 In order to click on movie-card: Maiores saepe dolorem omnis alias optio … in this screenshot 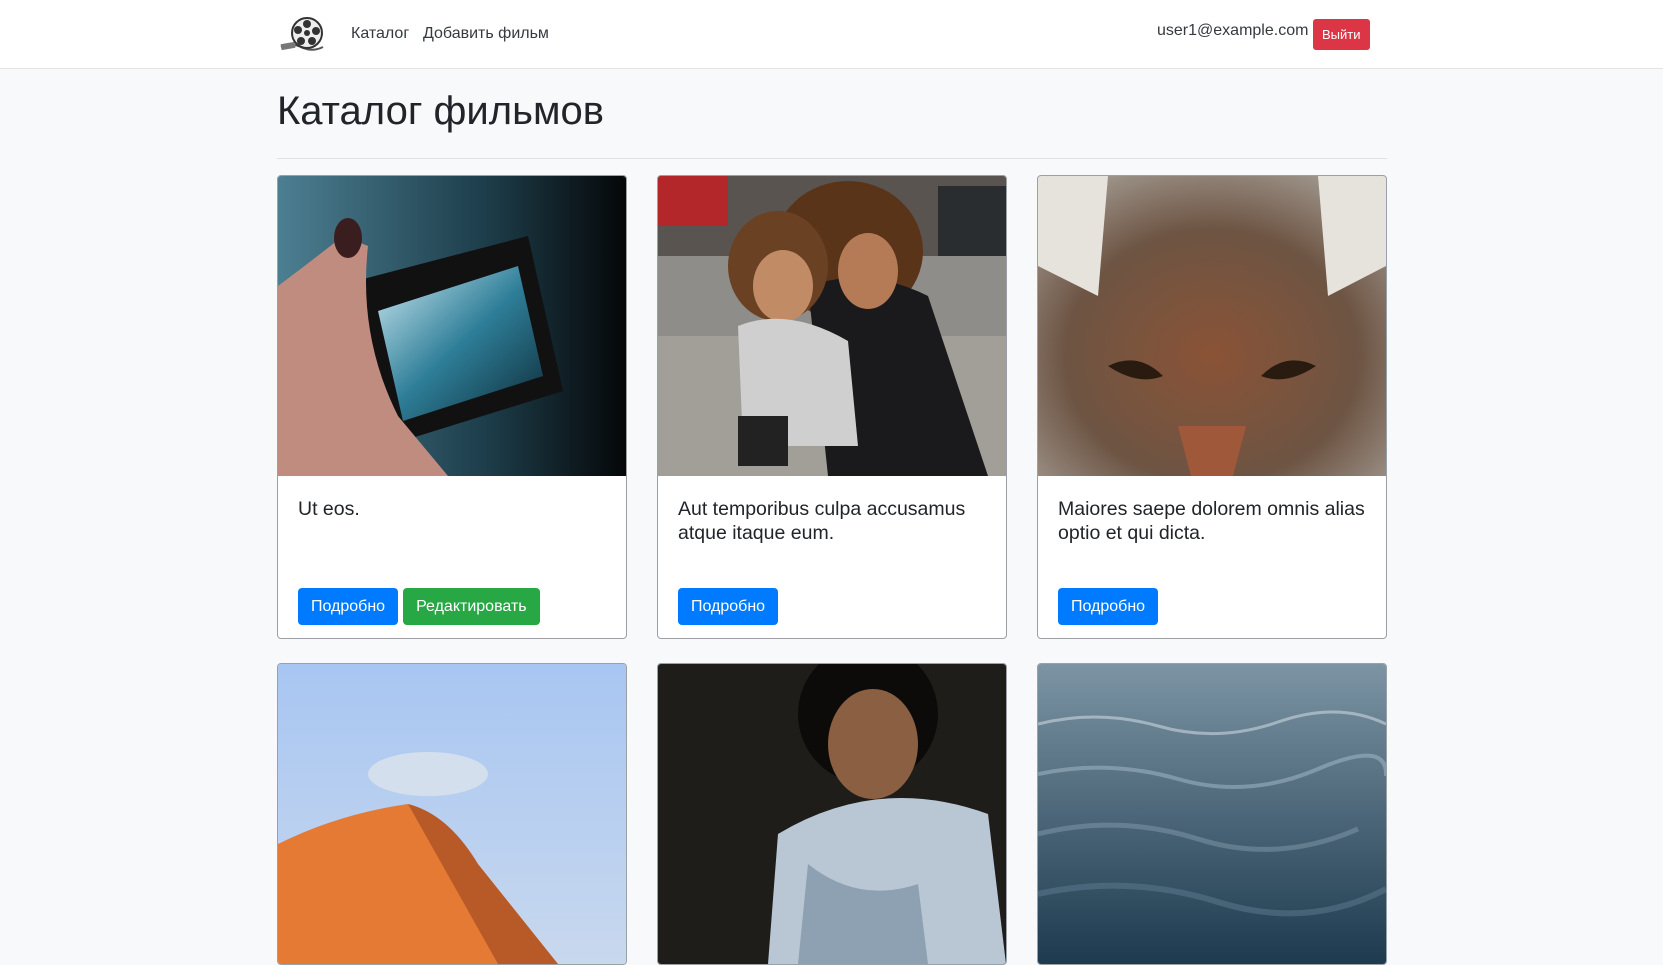, I will do `click(1212, 407)`.